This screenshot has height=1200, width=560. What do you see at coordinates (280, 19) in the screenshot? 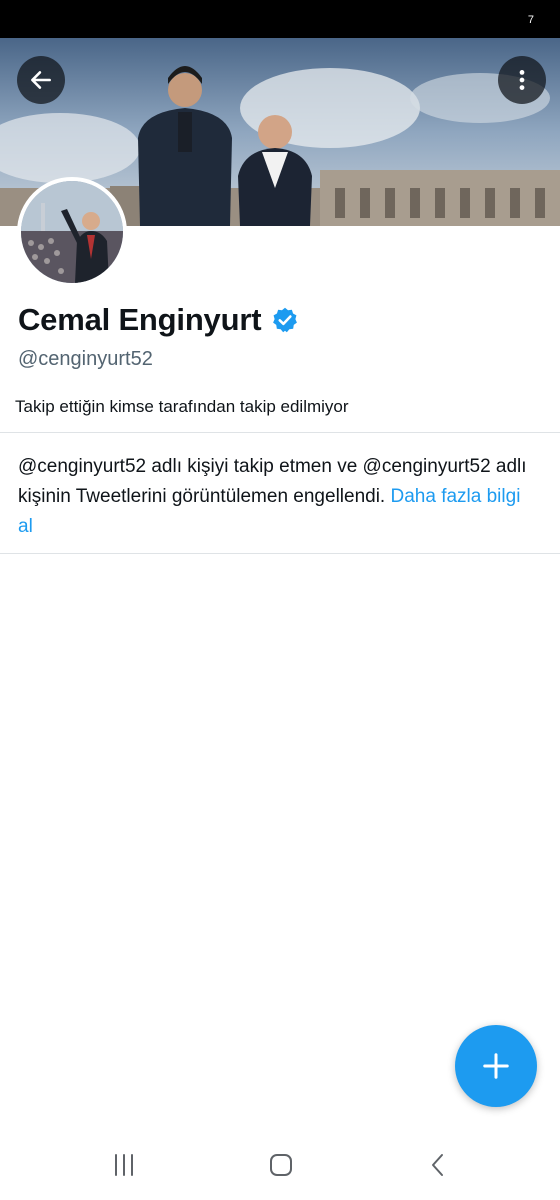
I see `status-bar: 7` at bounding box center [280, 19].